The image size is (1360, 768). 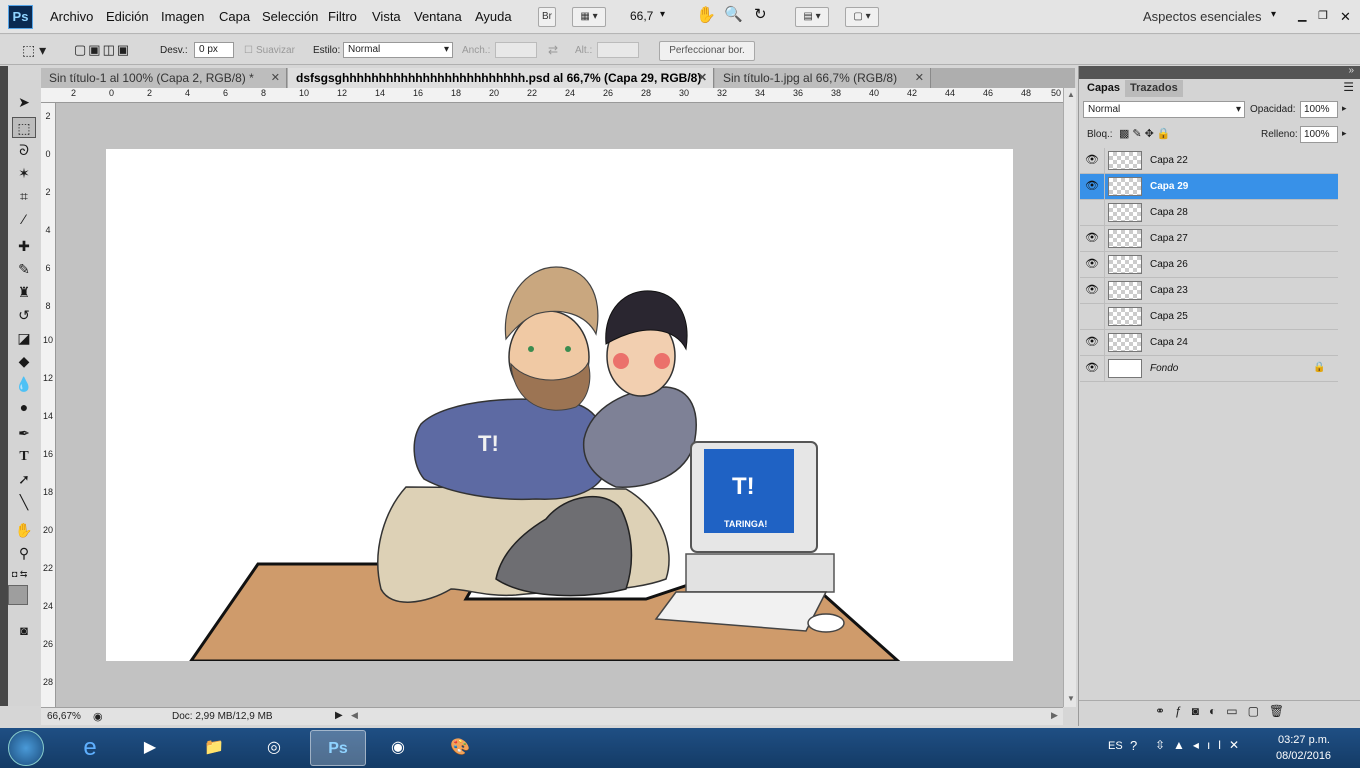 What do you see at coordinates (1273, 14) in the screenshot?
I see `workspace-dropdown-icon: ▾` at bounding box center [1273, 14].